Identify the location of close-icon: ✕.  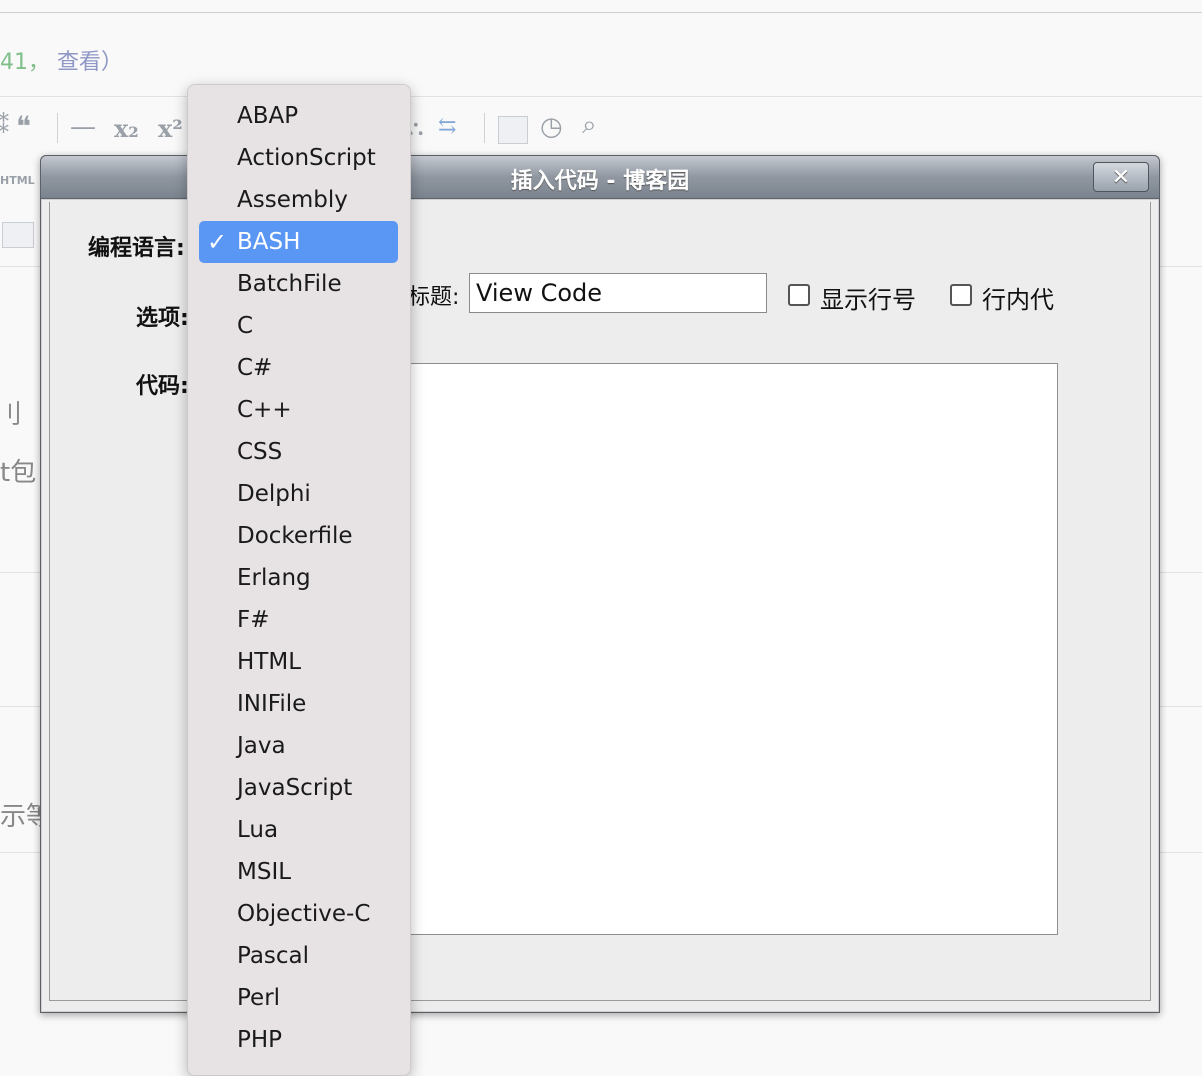
(1121, 177).